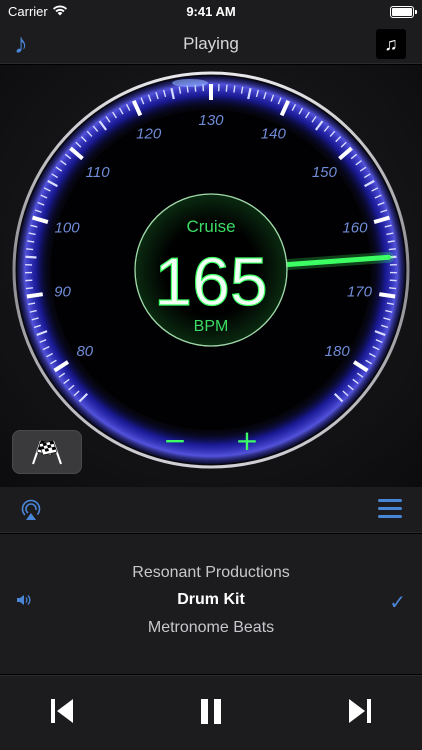 The width and height of the screenshot is (422, 750). What do you see at coordinates (31, 510) in the screenshot?
I see `airplay-icon` at bounding box center [31, 510].